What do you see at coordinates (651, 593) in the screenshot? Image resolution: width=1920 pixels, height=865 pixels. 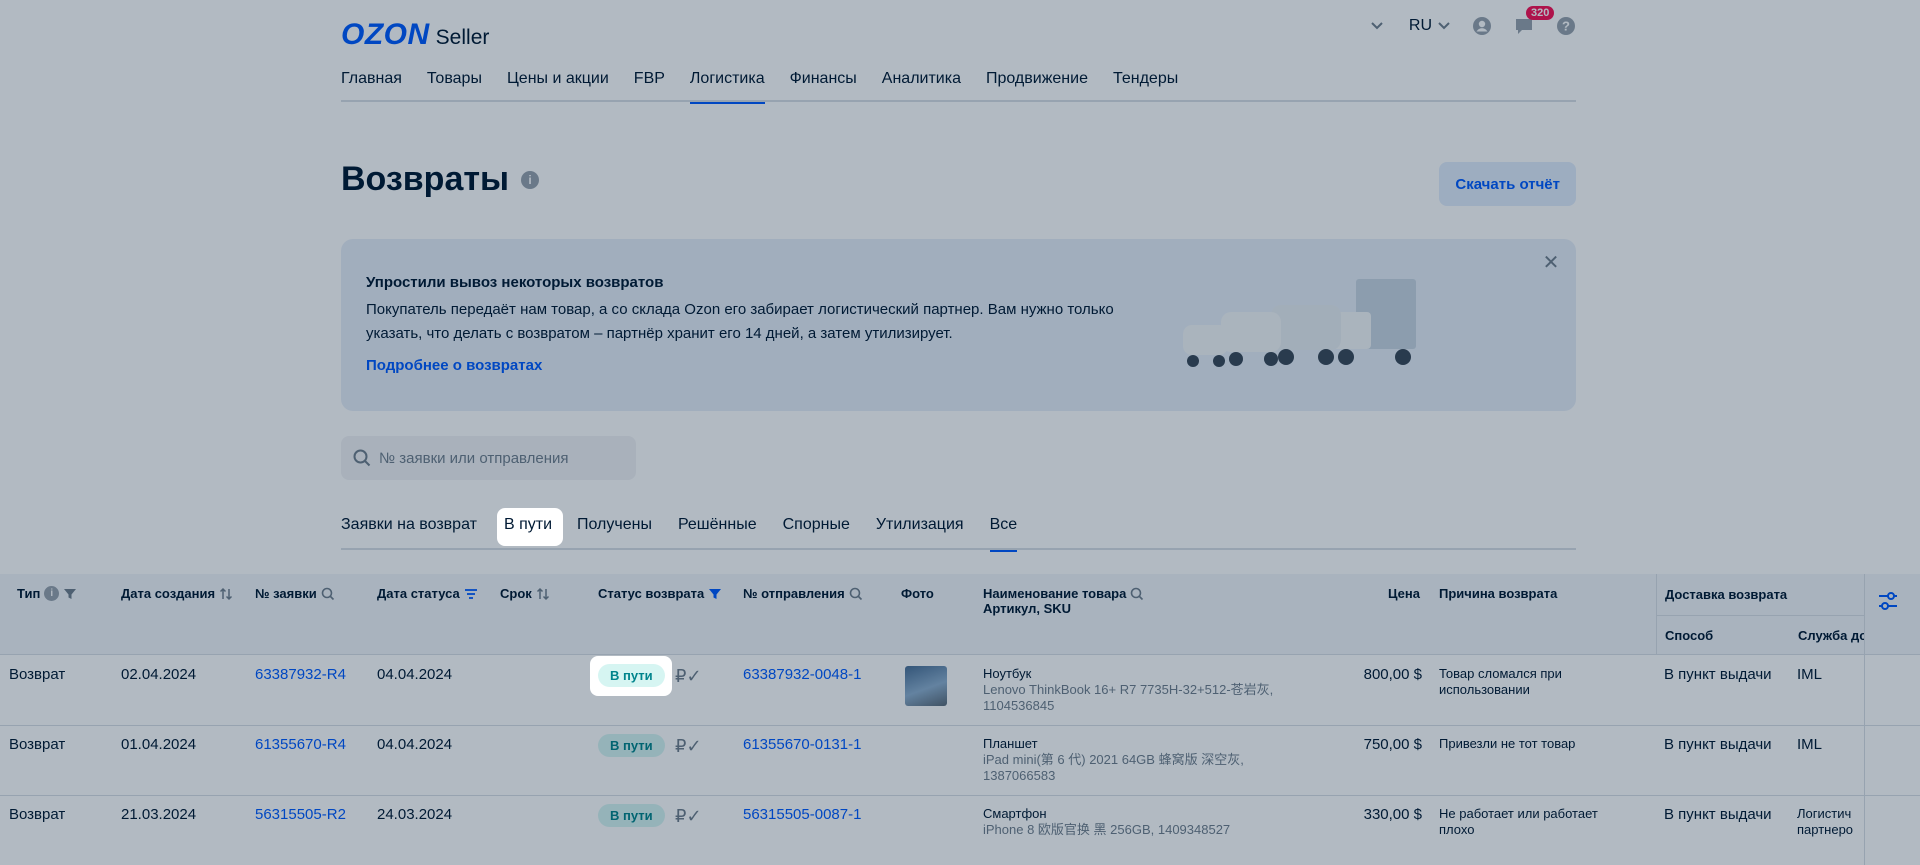 I see `column-status-label: Статус возврата` at bounding box center [651, 593].